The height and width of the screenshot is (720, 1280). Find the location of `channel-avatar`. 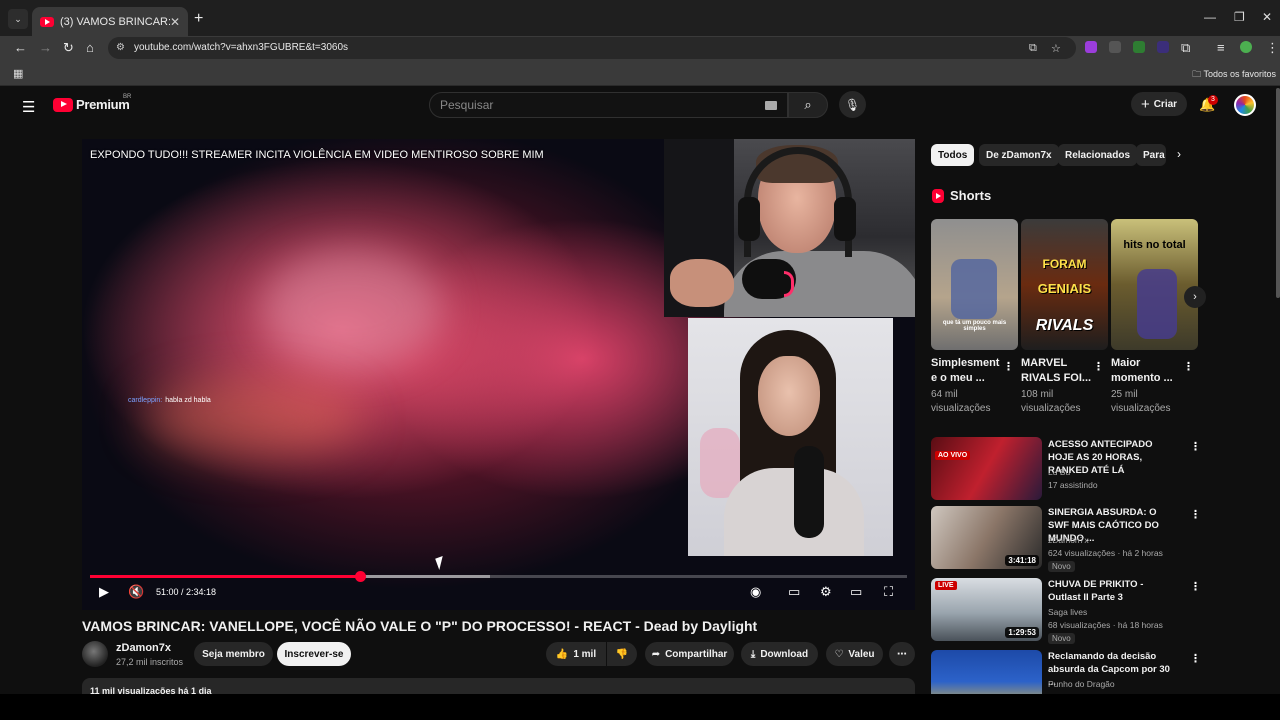

channel-avatar is located at coordinates (95, 654).